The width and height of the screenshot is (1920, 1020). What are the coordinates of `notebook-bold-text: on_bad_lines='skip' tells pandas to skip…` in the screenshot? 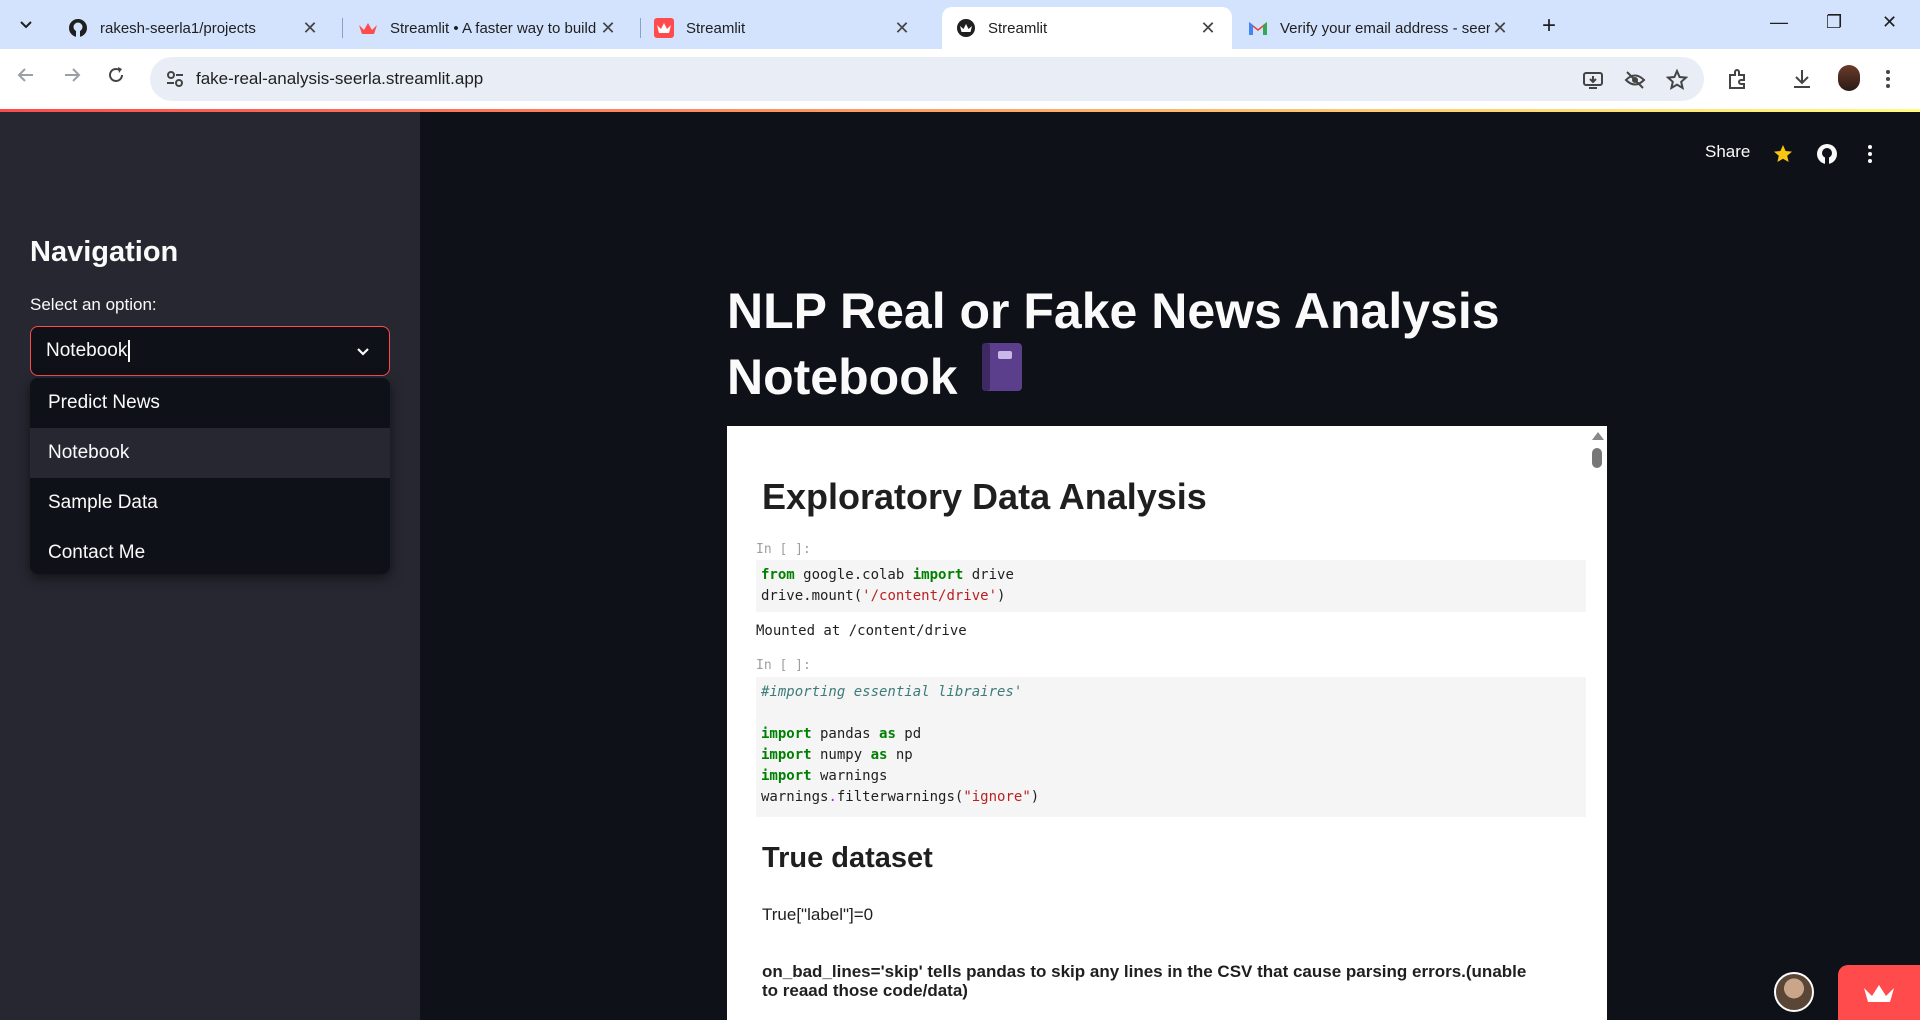 It's located at (1144, 981).